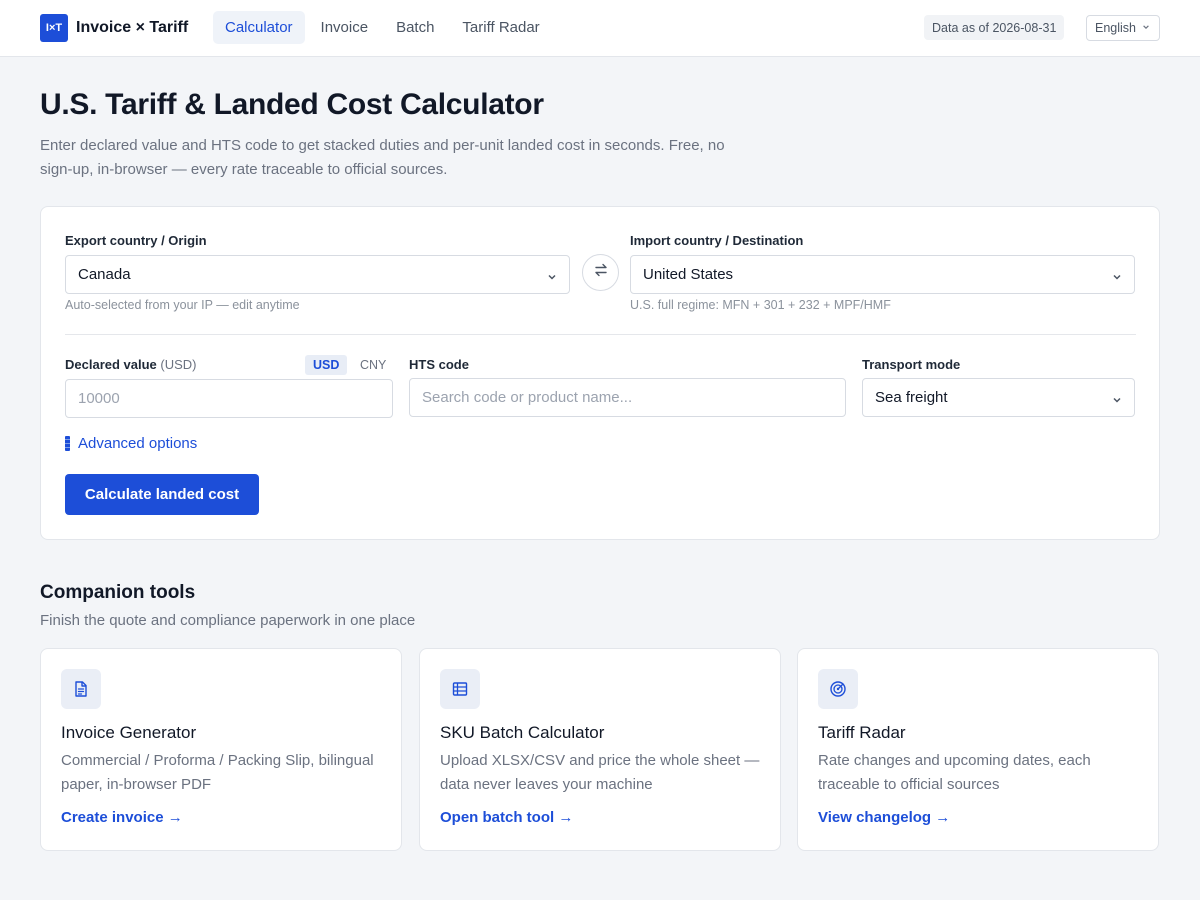 Image resolution: width=1200 pixels, height=900 pixels. Describe the element at coordinates (132, 27) in the screenshot. I see `app-name: Invoice × Tariff` at that location.